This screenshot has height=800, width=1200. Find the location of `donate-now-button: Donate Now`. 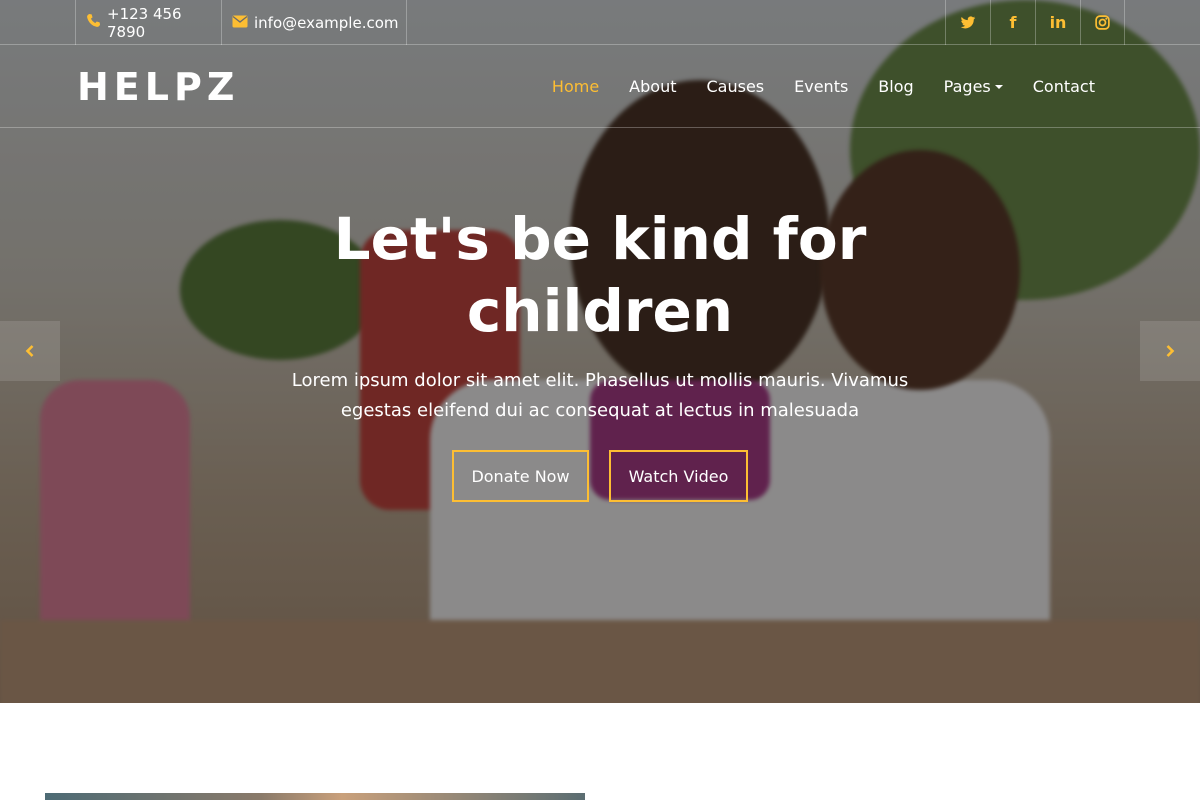

donate-now-button: Donate Now is located at coordinates (520, 476).